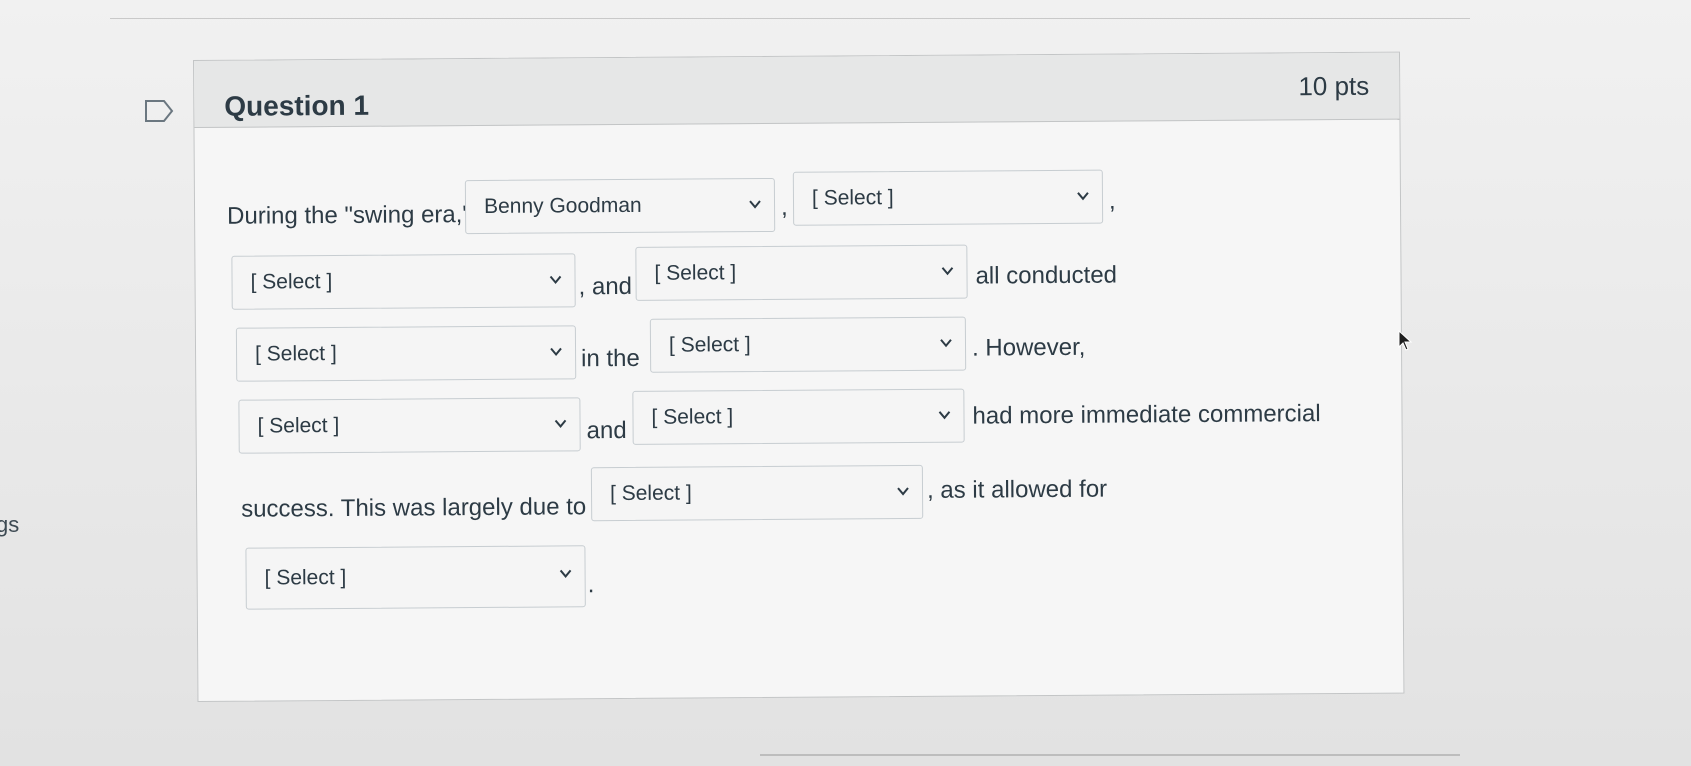  What do you see at coordinates (159, 111) in the screenshot?
I see `flag-question-icon` at bounding box center [159, 111].